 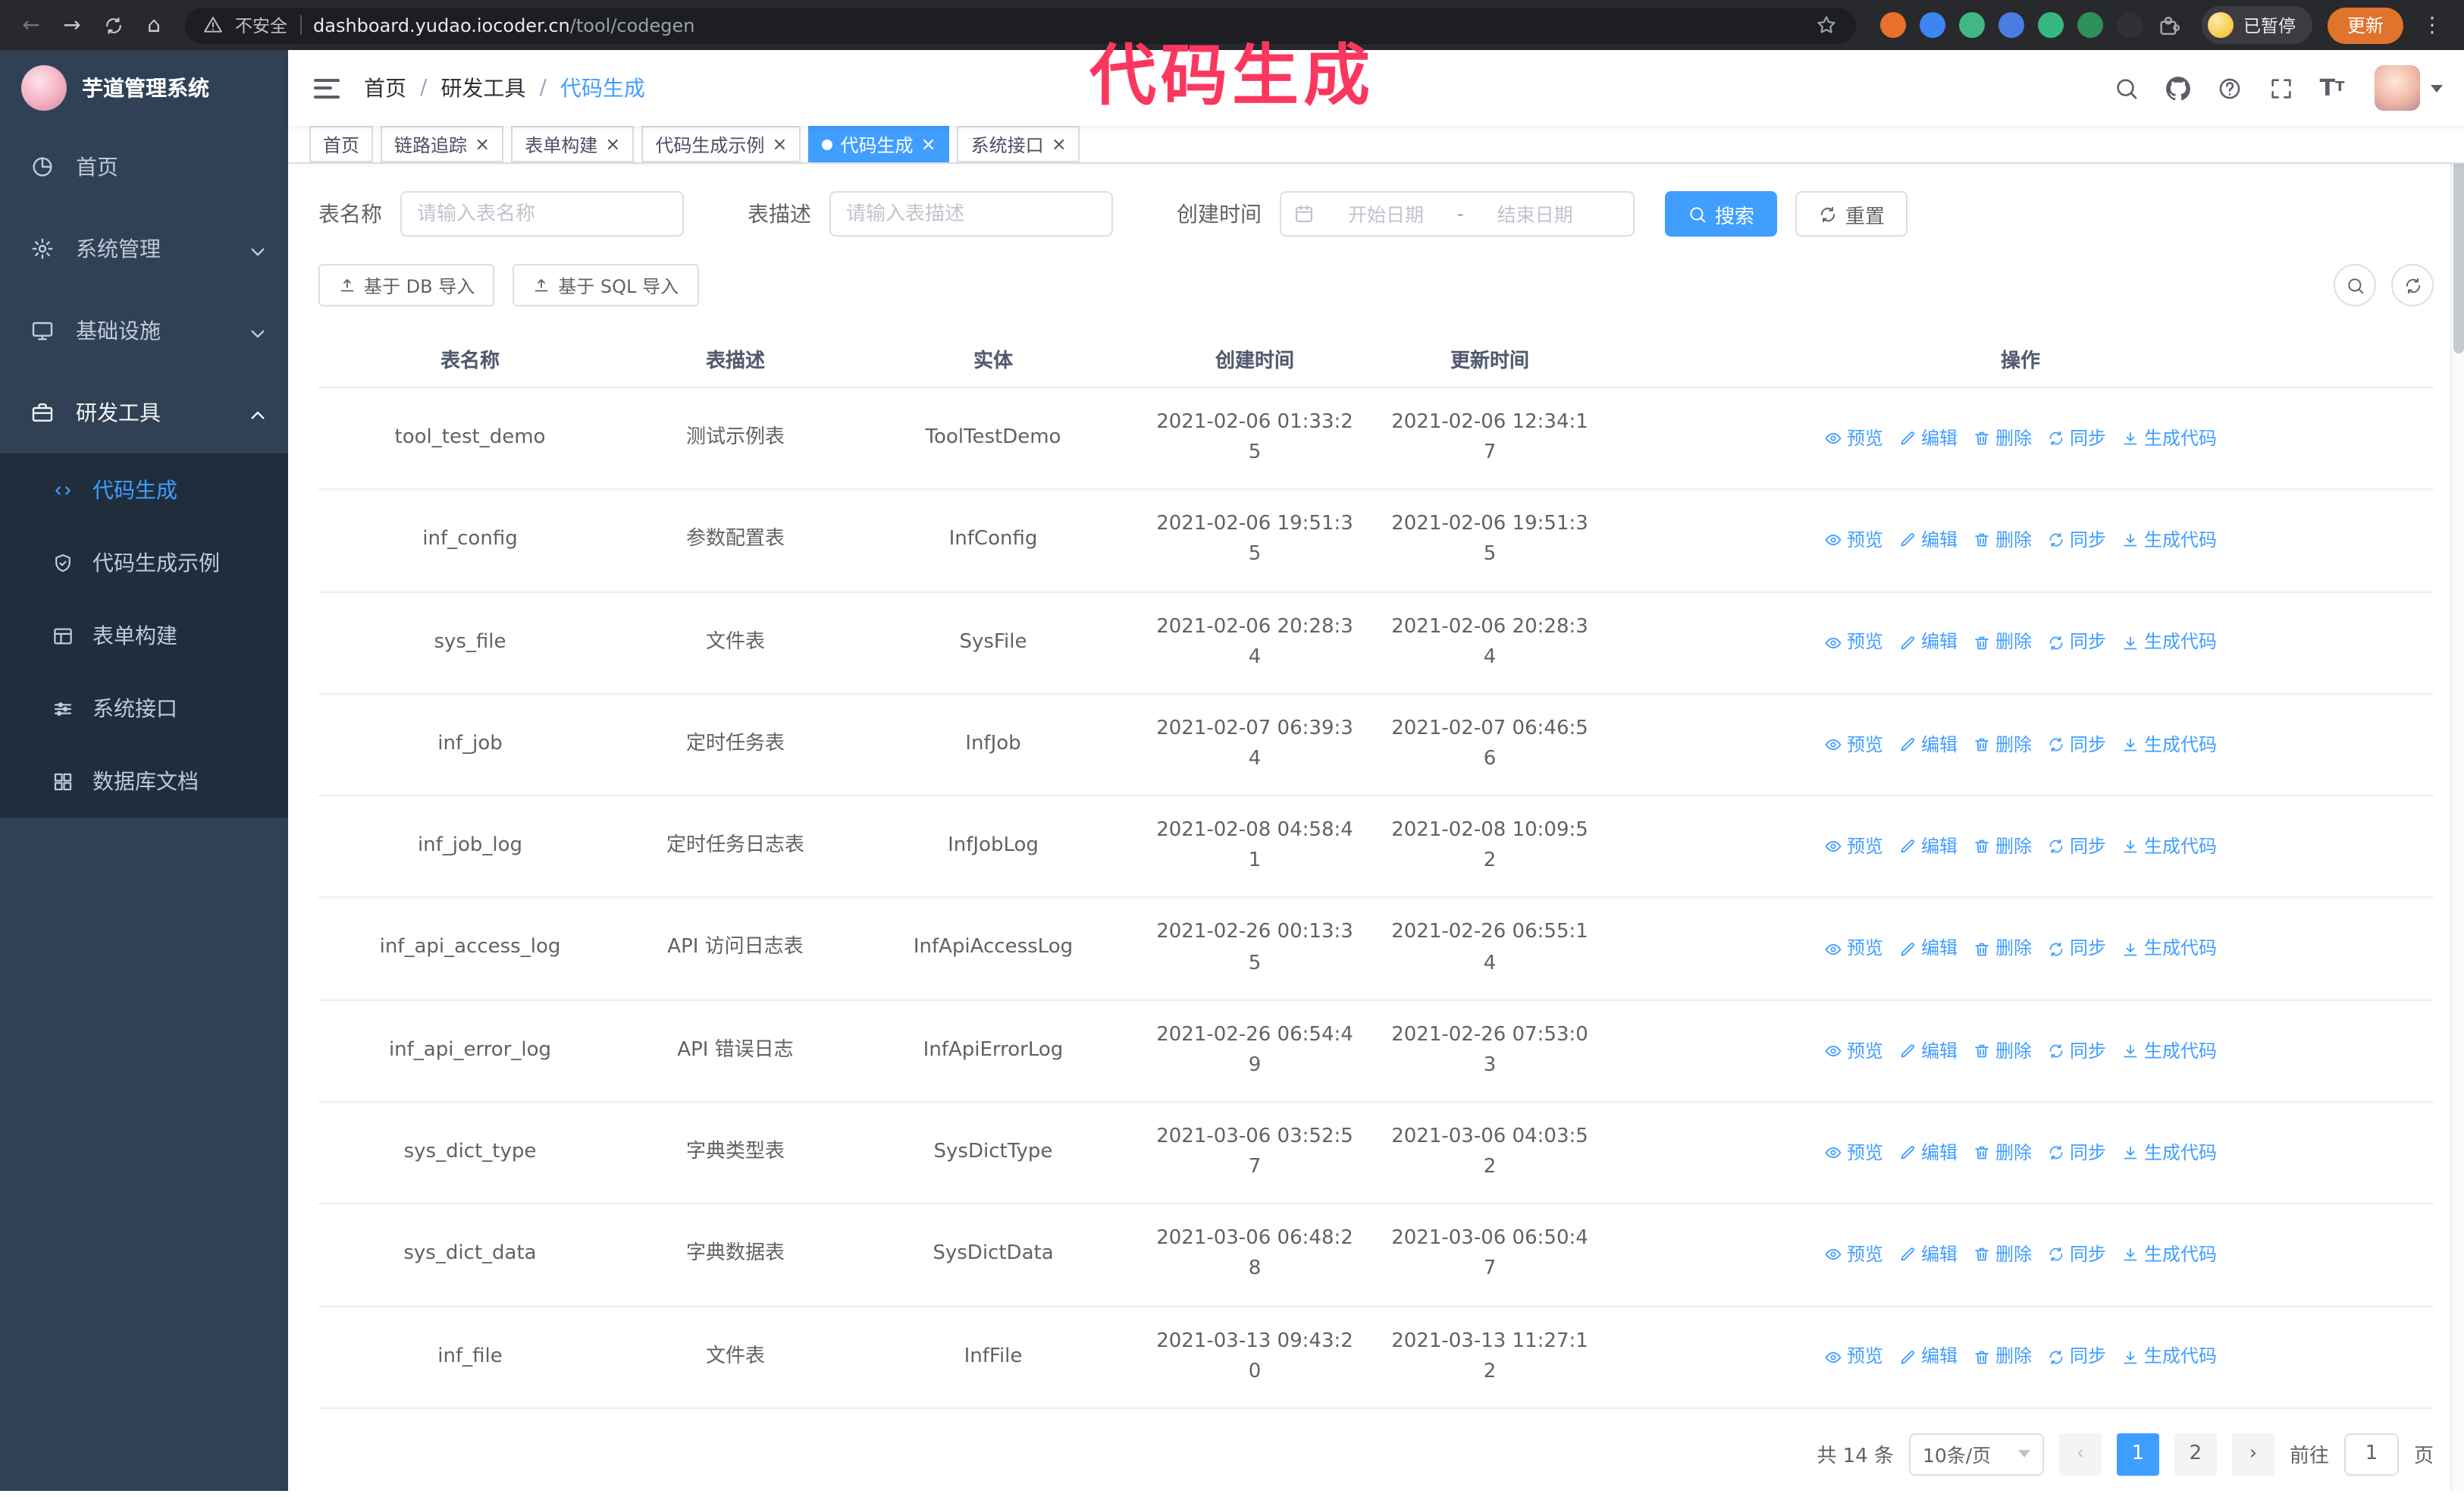 What do you see at coordinates (144, 708) in the screenshot?
I see `sidebar-subitem-3: 系统接口` at bounding box center [144, 708].